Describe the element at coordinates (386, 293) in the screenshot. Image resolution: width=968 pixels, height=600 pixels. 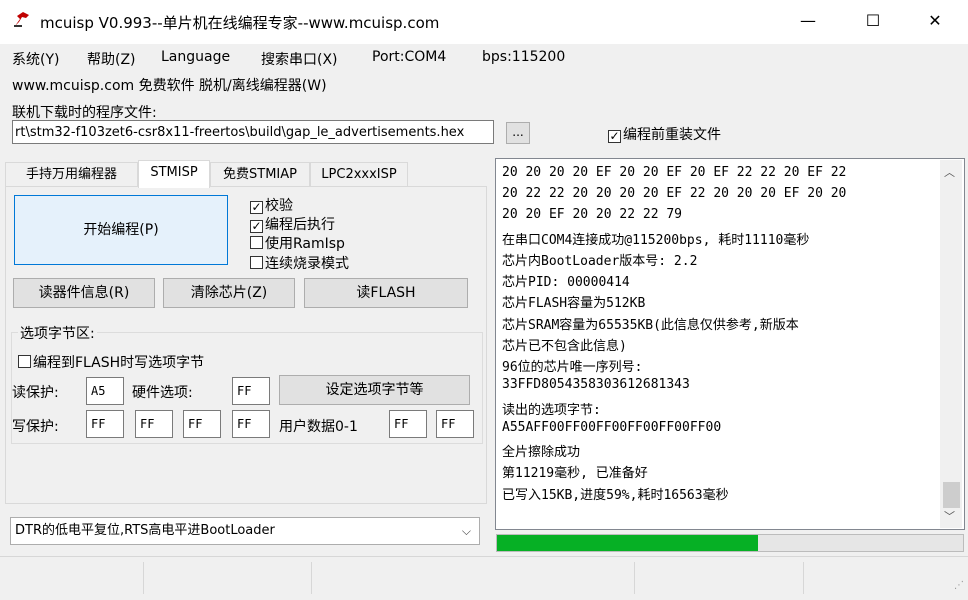
I see `read-flash-button: 读FLASH` at that location.